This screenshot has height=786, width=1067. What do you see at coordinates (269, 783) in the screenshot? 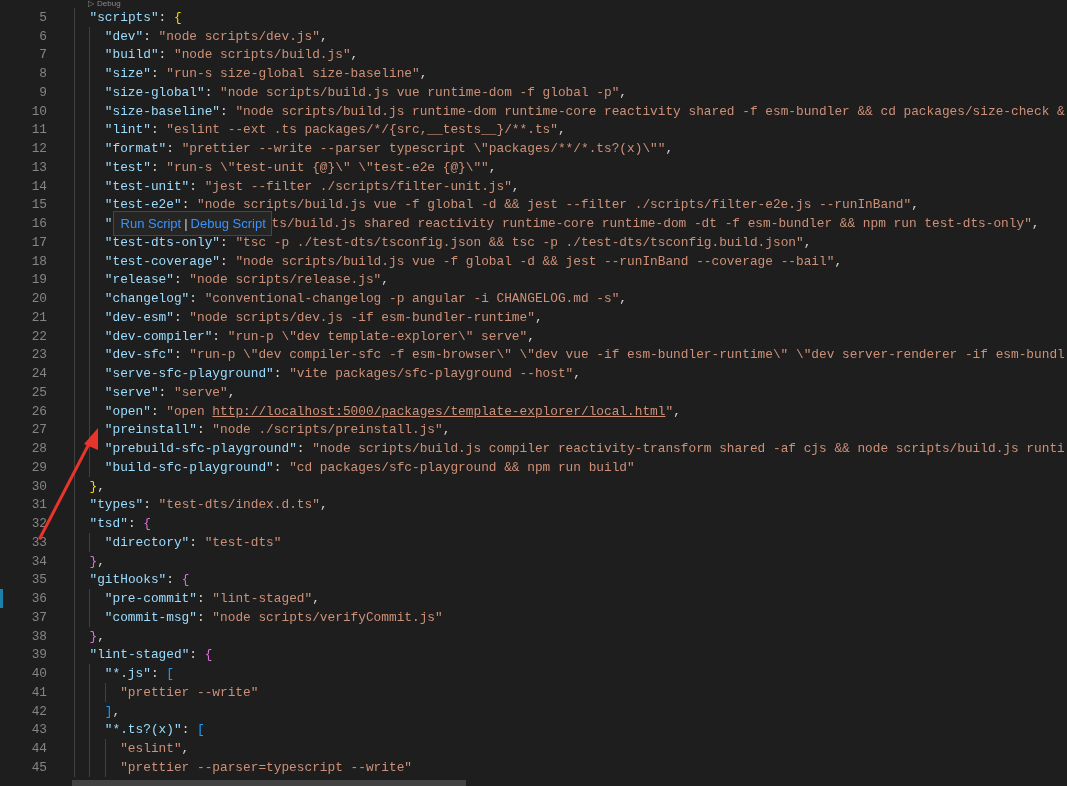
I see `horizontal-scrollbar` at bounding box center [269, 783].